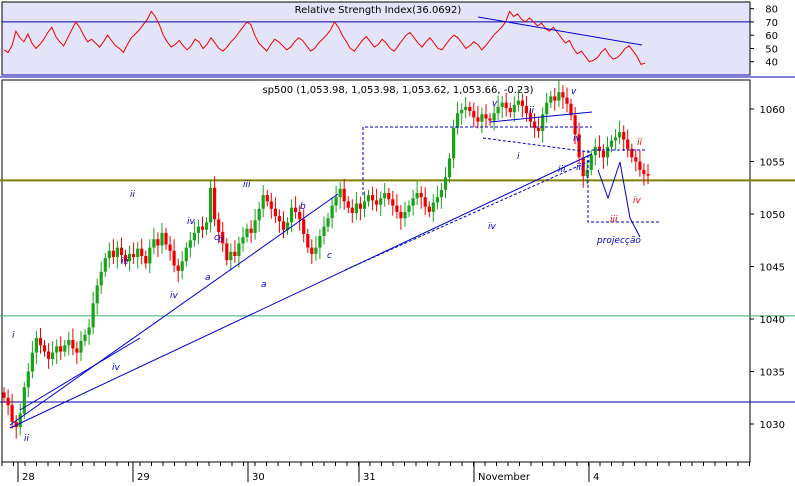 Image resolution: width=795 pixels, height=486 pixels. What do you see at coordinates (492, 227) in the screenshot?
I see `wave-annotation-14: iv` at bounding box center [492, 227].